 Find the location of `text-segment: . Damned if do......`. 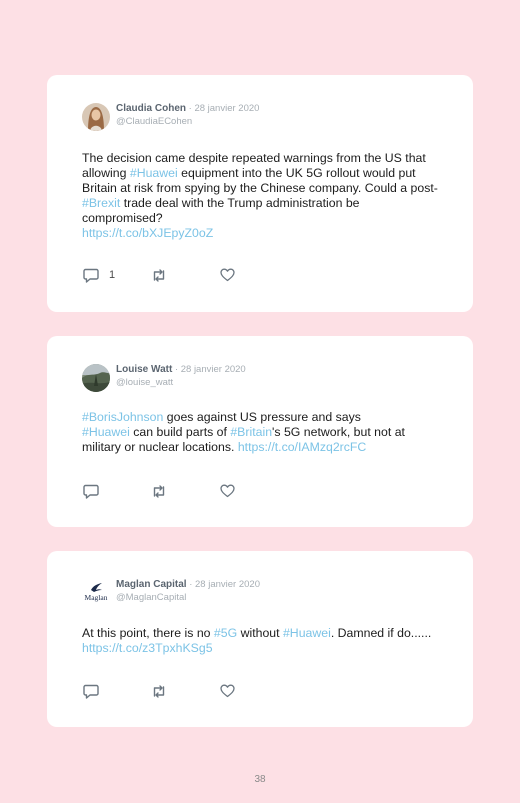

text-segment: . Damned if do...... is located at coordinates (381, 633).